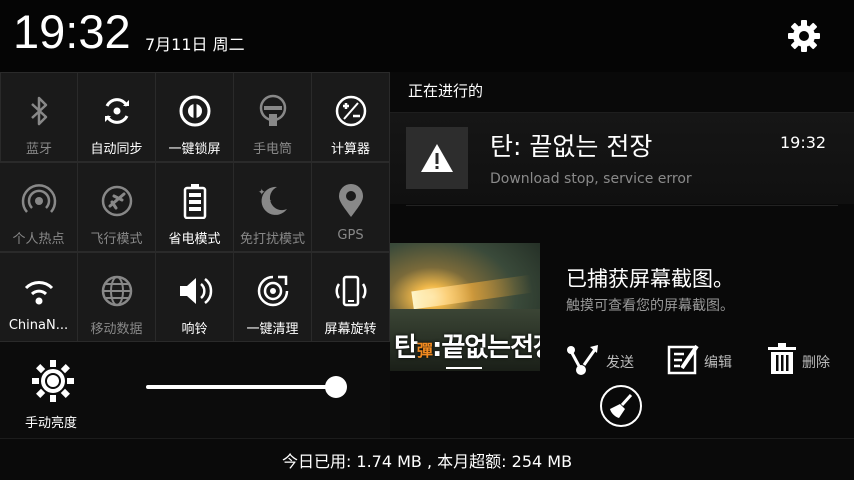 Image resolution: width=854 pixels, height=480 pixels. What do you see at coordinates (406, 348) in the screenshot?
I see `logo-main: 탄` at bounding box center [406, 348].